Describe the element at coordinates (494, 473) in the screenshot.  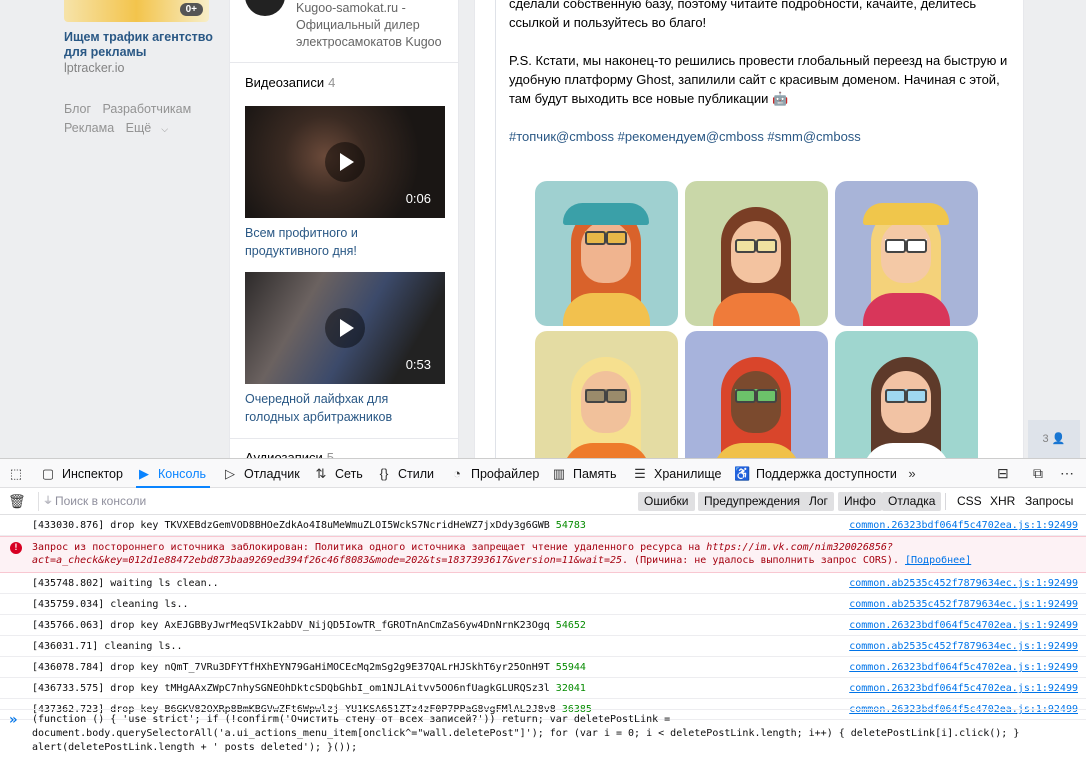
I see `tab-profiler: ◔ Профайлер` at that location.